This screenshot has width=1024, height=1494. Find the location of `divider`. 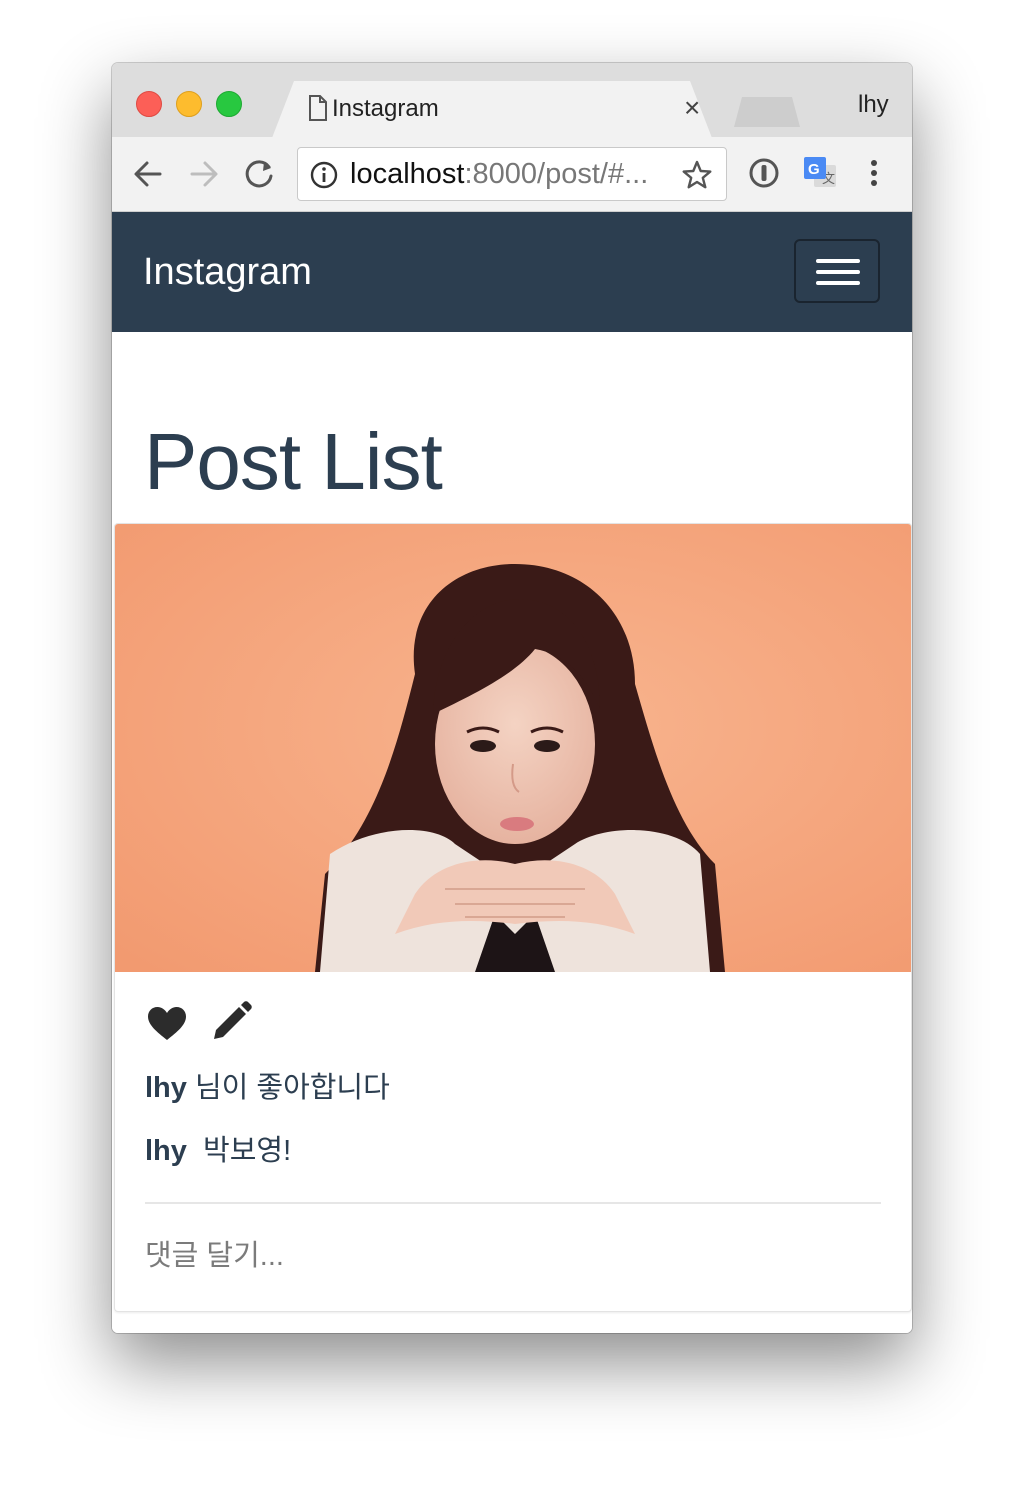

divider is located at coordinates (513, 1203).